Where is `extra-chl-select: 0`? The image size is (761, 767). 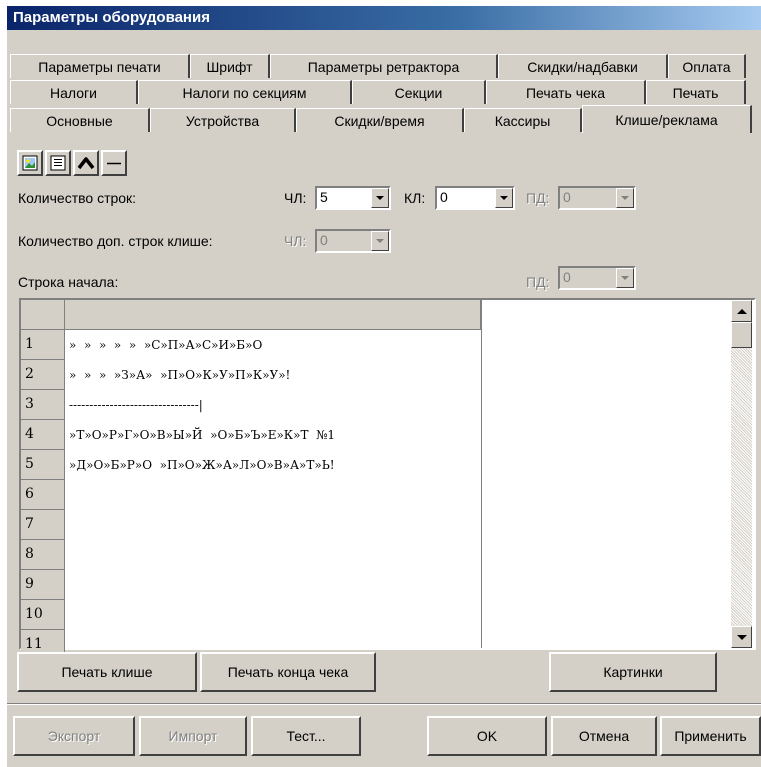
extra-chl-select: 0 is located at coordinates (353, 241).